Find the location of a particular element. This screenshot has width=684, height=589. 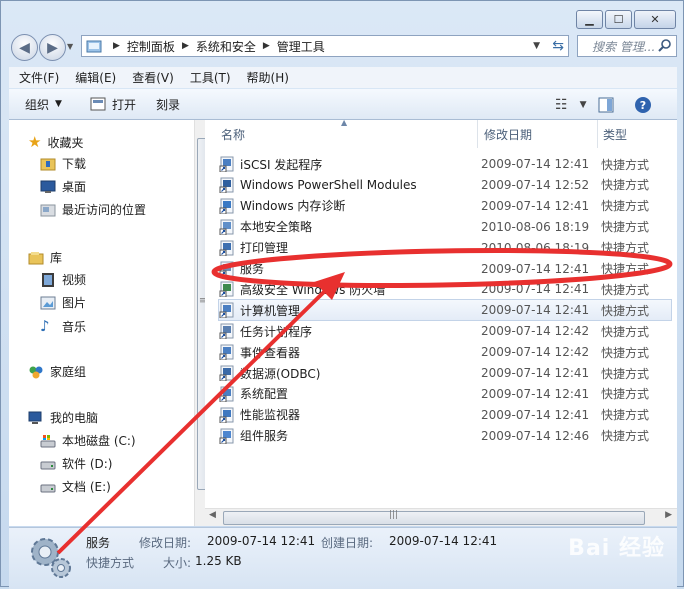

view-options-icon: ☷ is located at coordinates (561, 105).